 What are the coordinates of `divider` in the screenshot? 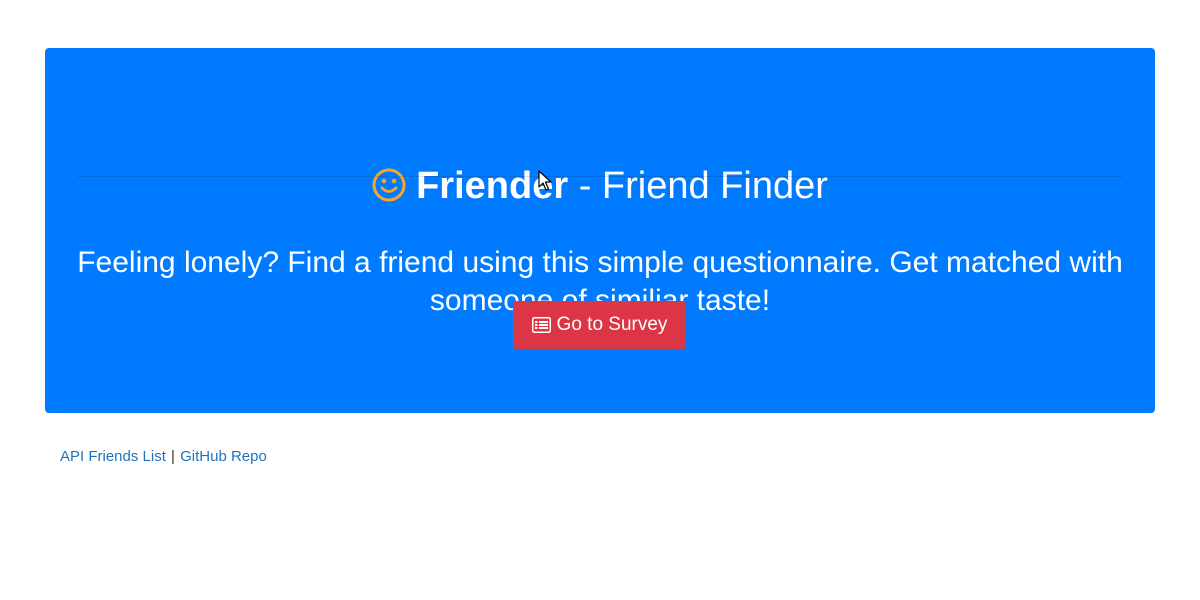 It's located at (600, 176).